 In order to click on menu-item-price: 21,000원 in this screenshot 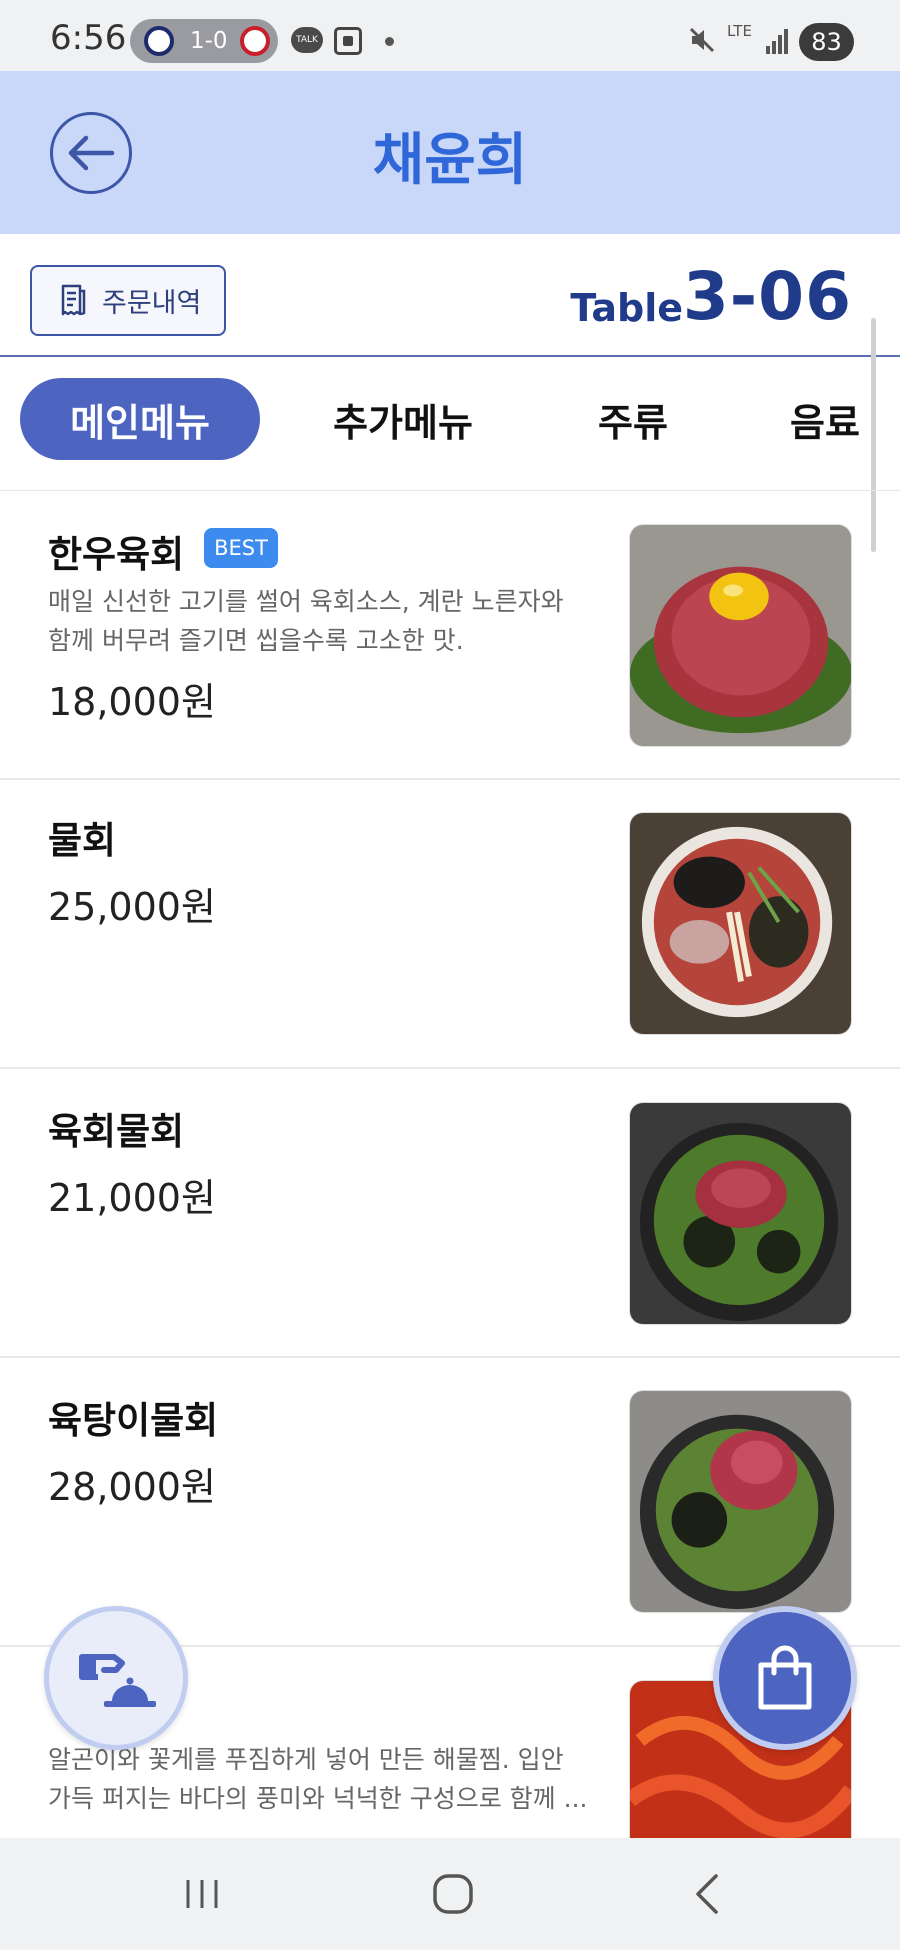, I will do `click(132, 1198)`.